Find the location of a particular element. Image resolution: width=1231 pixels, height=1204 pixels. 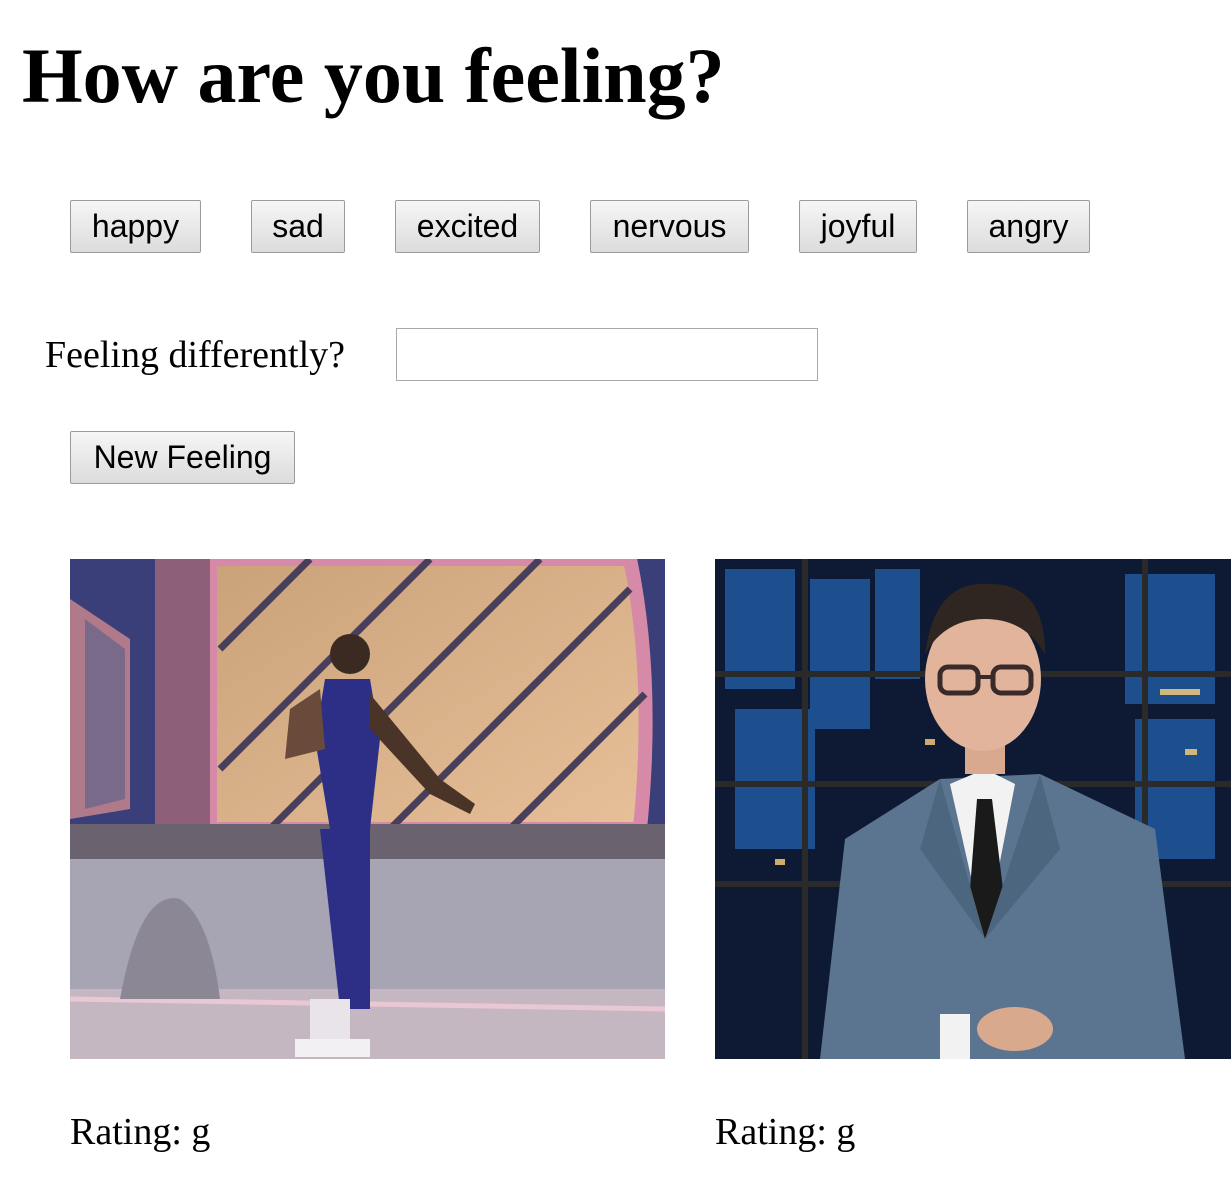

custom-feeling-label: Feeling differently? is located at coordinates (195, 354).